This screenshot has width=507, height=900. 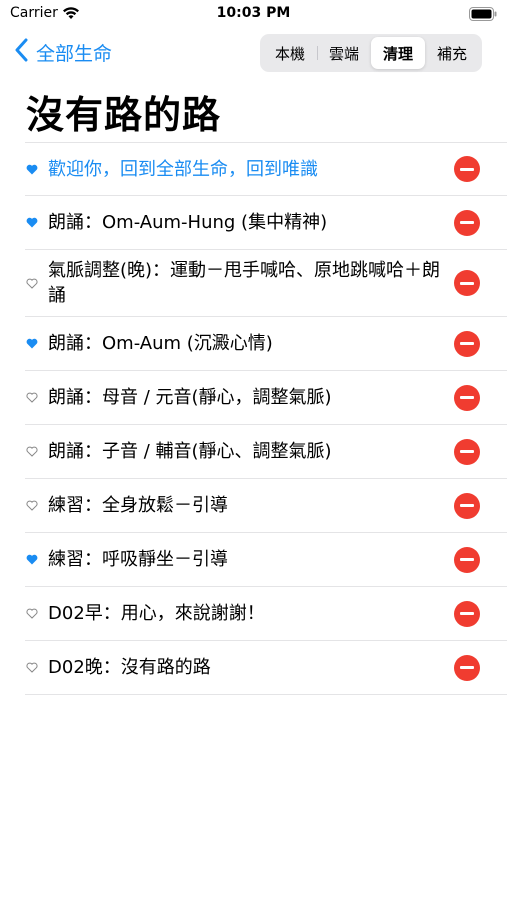 What do you see at coordinates (74, 53) in the screenshot?
I see `back-label: 全部生命` at bounding box center [74, 53].